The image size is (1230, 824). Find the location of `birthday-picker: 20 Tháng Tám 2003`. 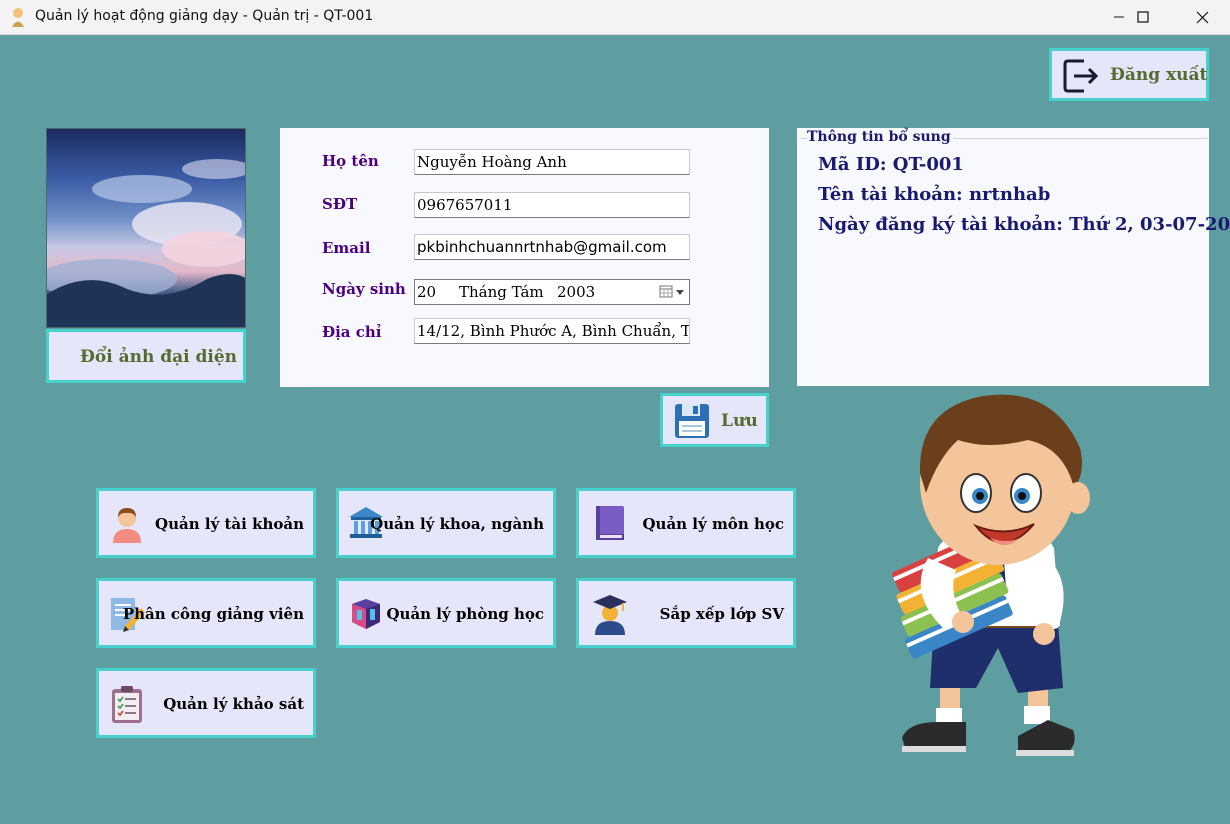

birthday-picker: 20 Tháng Tám 2003 is located at coordinates (552, 292).